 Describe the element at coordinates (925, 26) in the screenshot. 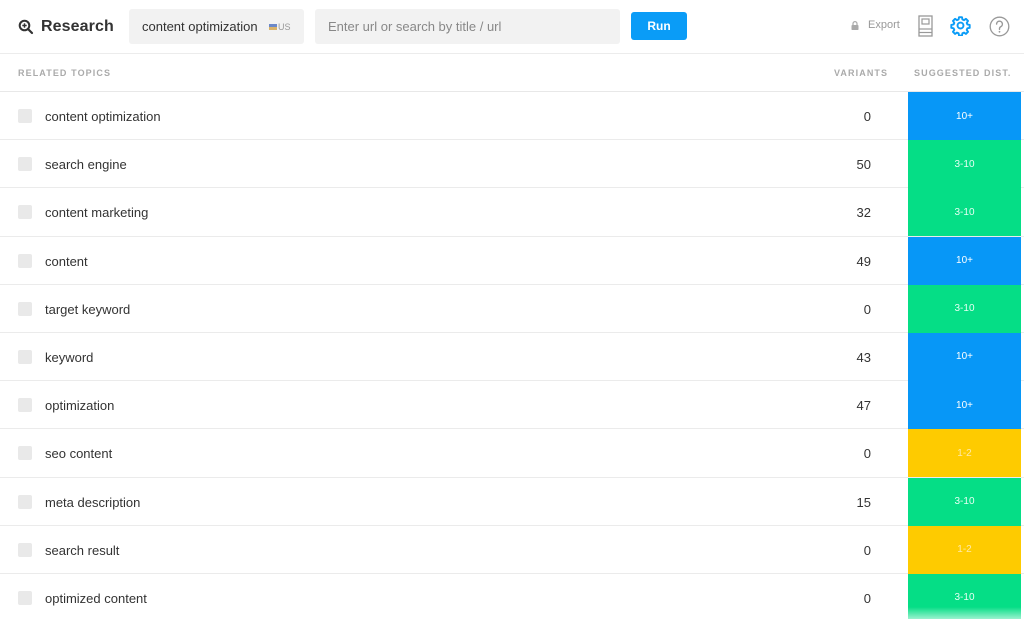

I see `document-icon` at that location.